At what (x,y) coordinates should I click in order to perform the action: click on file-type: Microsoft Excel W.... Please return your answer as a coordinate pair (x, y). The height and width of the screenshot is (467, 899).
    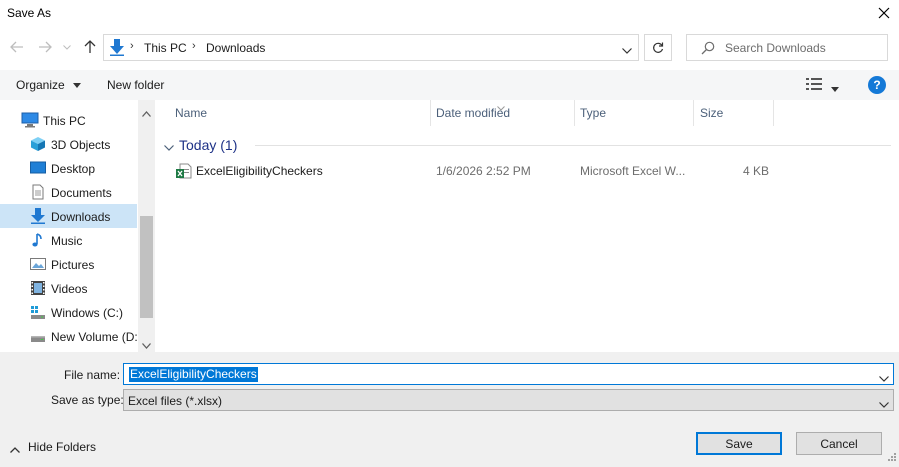
    Looking at the image, I should click on (633, 171).